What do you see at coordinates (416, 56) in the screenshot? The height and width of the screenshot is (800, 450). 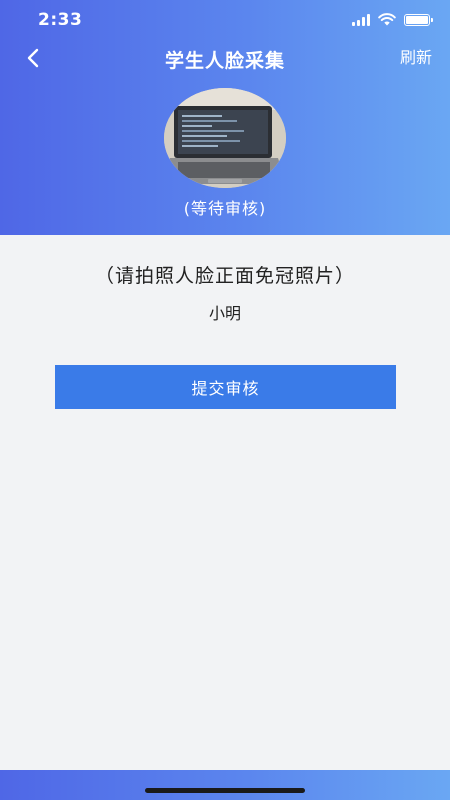 I see `refresh-button: 刷新` at bounding box center [416, 56].